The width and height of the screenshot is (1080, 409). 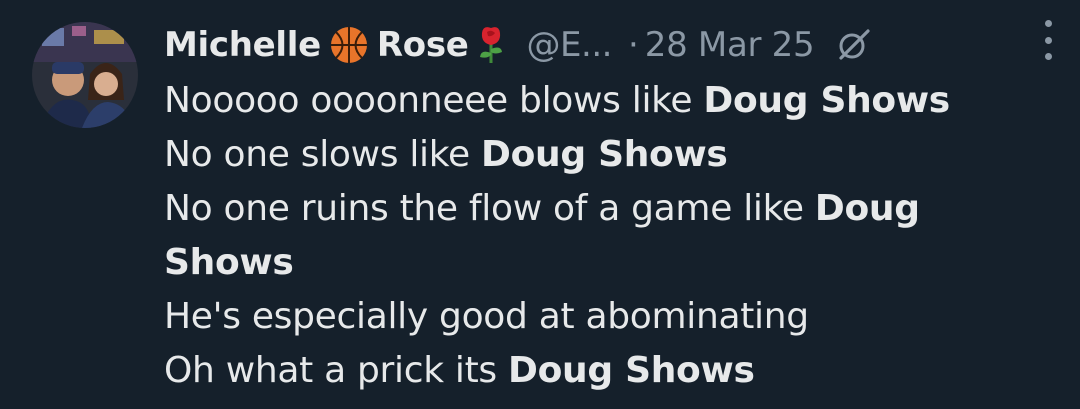 I want to click on avatar, so click(x=85, y=75).